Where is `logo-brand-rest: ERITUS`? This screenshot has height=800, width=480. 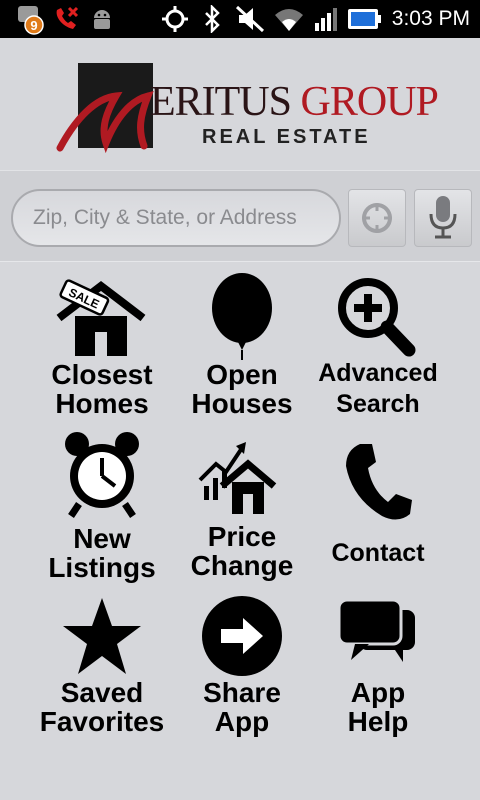
logo-brand-rest: ERITUS is located at coordinates (221, 102).